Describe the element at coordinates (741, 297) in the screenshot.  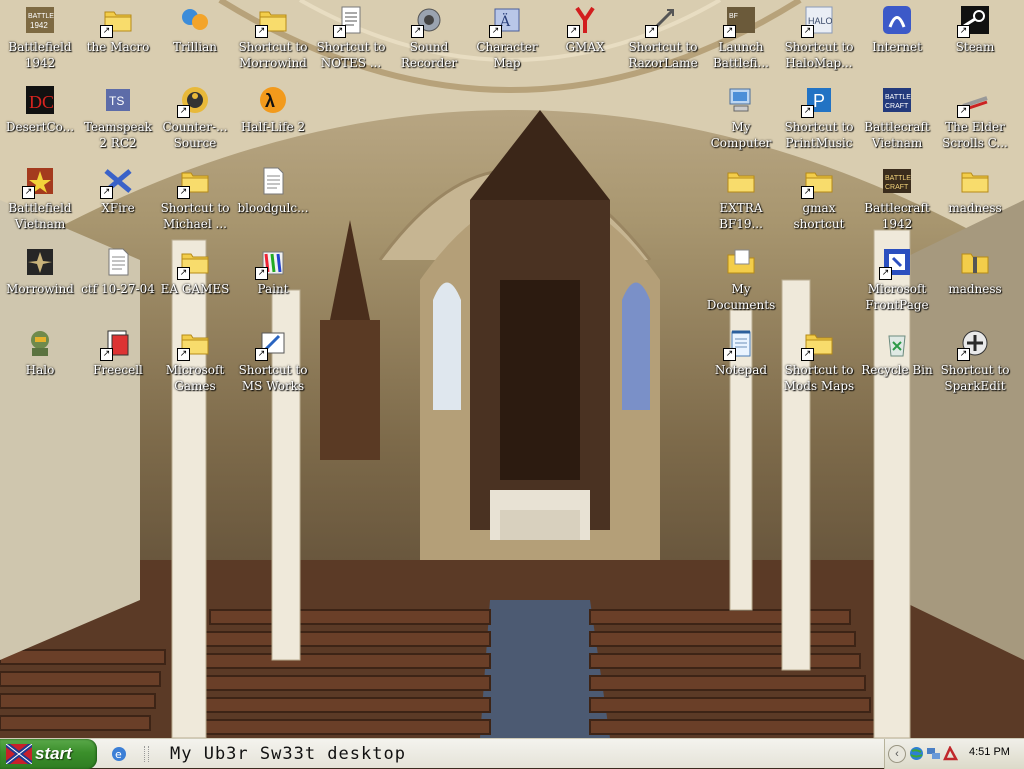
I see `desktop-icon-label: My Documents` at that location.